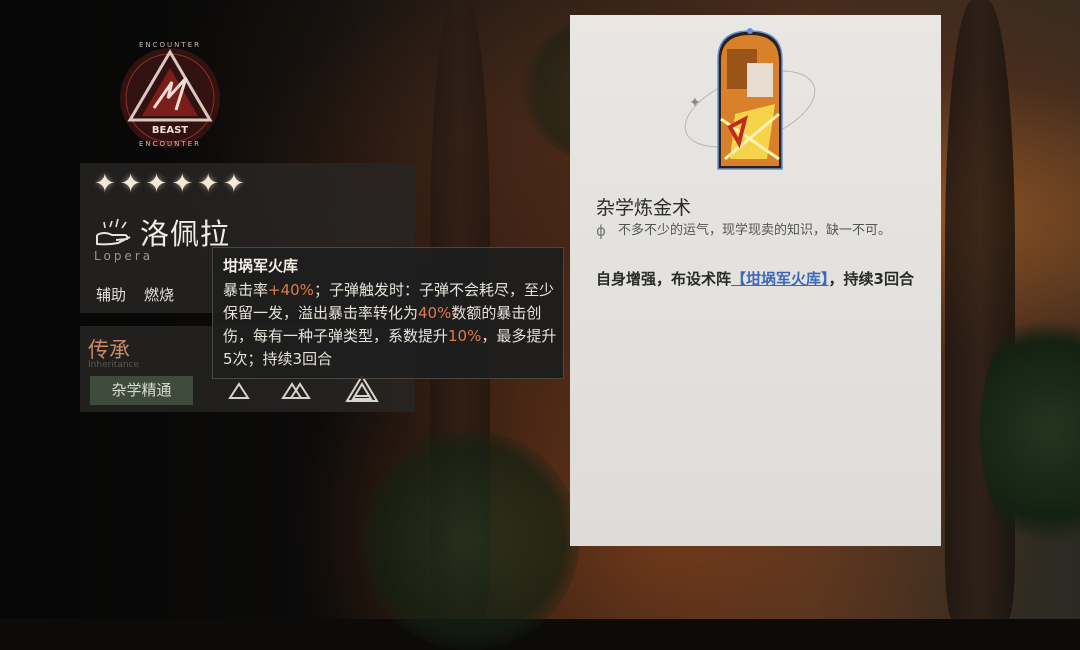 The width and height of the screenshot is (1080, 650). What do you see at coordinates (780, 279) in the screenshot?
I see `effect-keyword-link: 【坩埚军火库】` at bounding box center [780, 279].